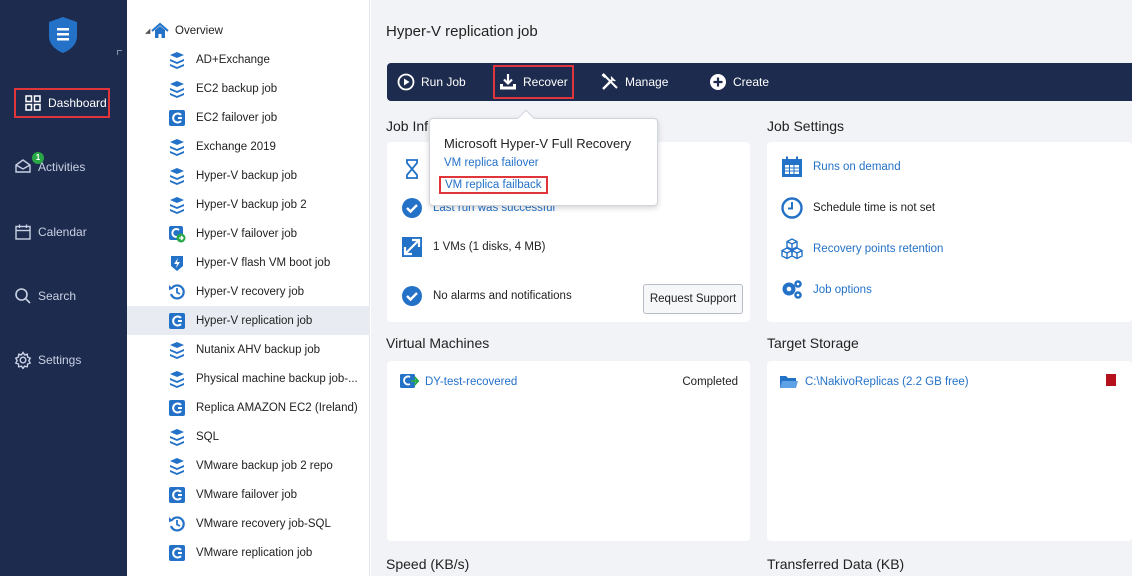 The image size is (1132, 576). Describe the element at coordinates (248, 349) in the screenshot. I see `tree-item-job: Nutanix AHV backup job` at that location.